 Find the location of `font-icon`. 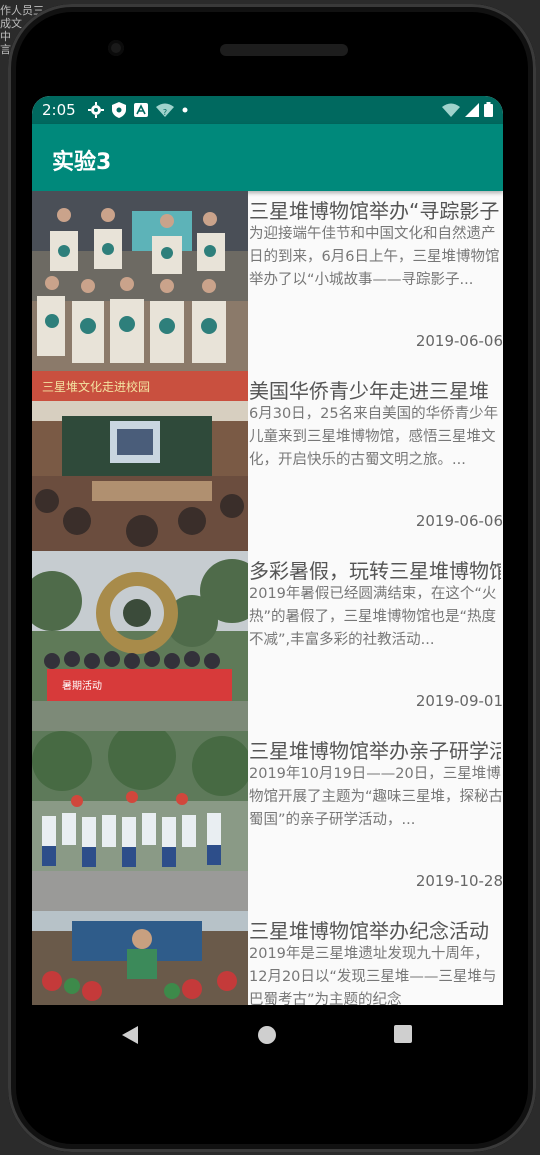

font-icon is located at coordinates (141, 110).